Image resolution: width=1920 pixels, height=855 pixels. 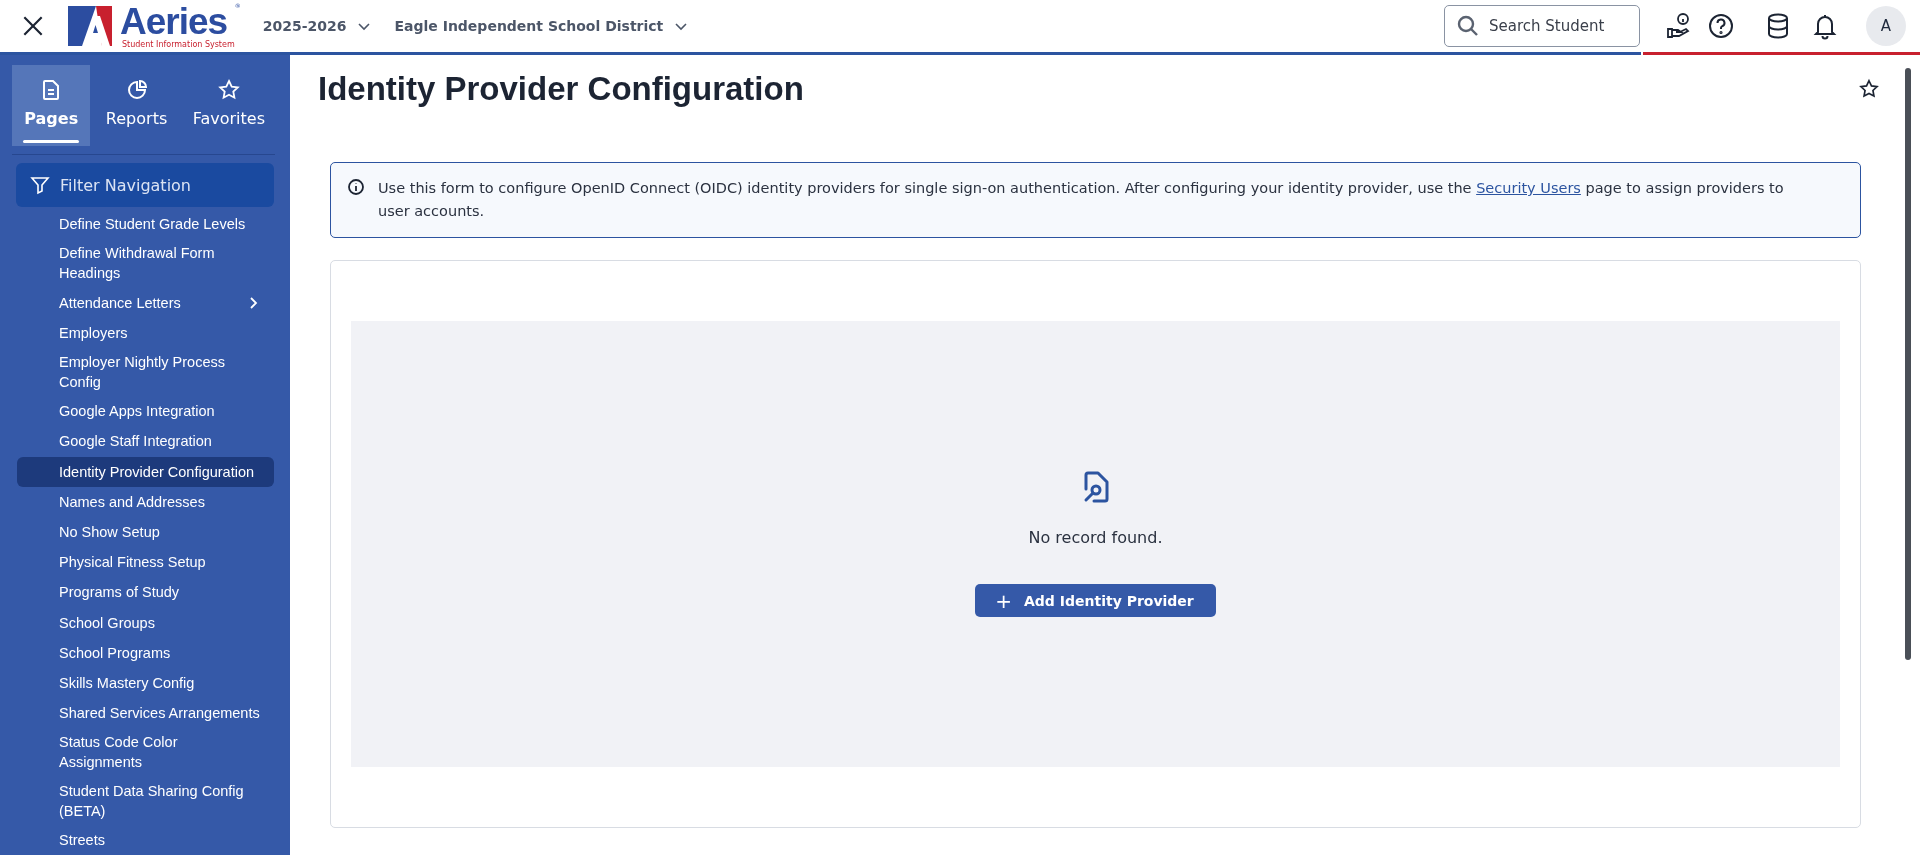 I want to click on user-avatar: A, so click(x=1886, y=26).